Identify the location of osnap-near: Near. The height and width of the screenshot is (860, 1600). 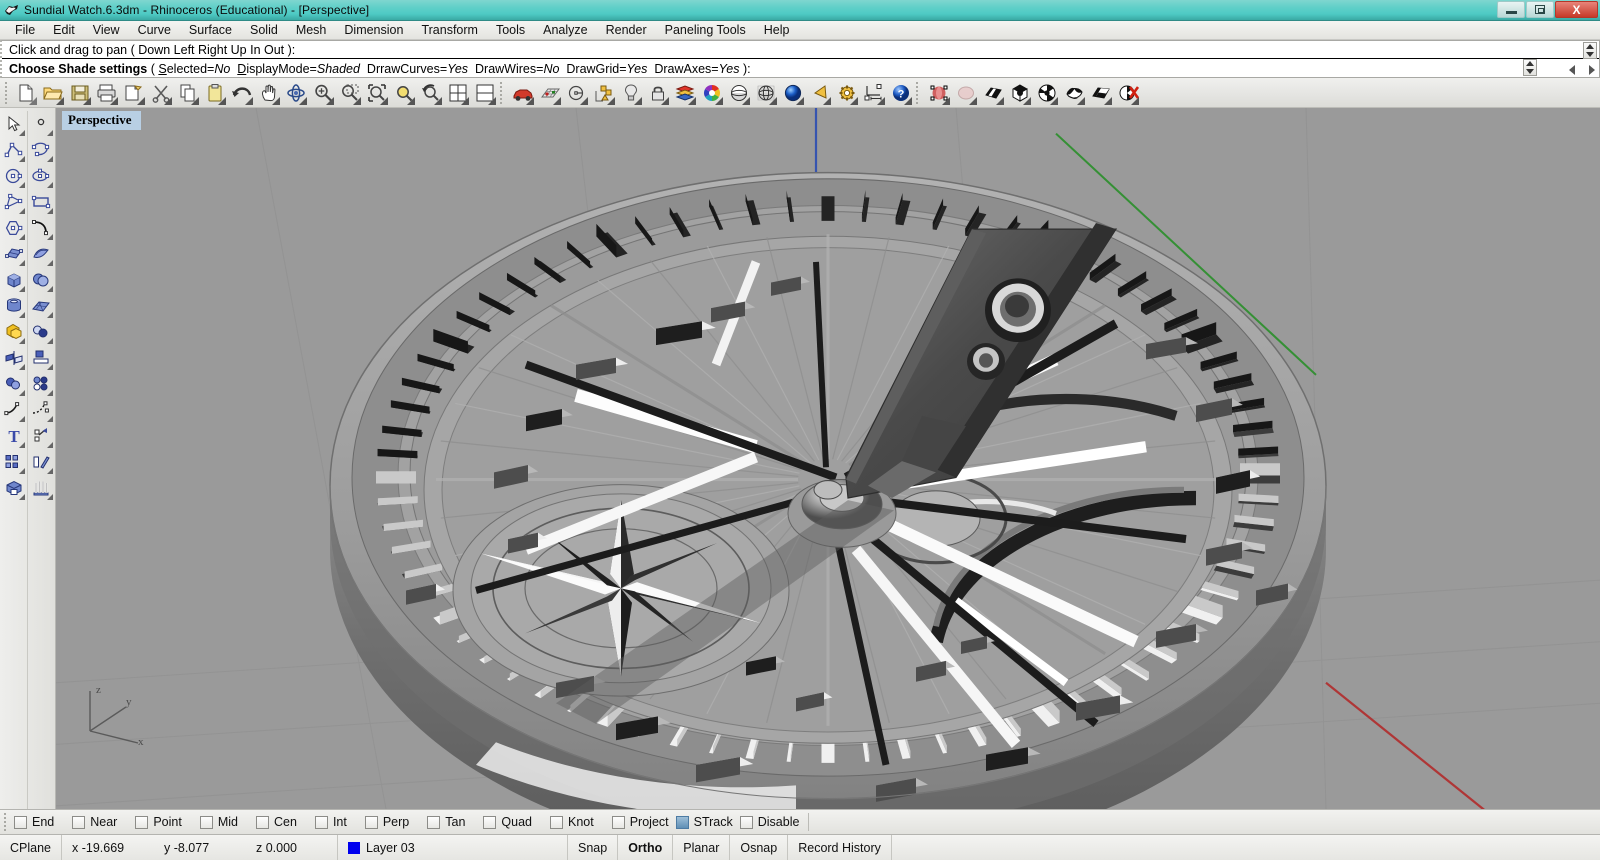
(94, 822).